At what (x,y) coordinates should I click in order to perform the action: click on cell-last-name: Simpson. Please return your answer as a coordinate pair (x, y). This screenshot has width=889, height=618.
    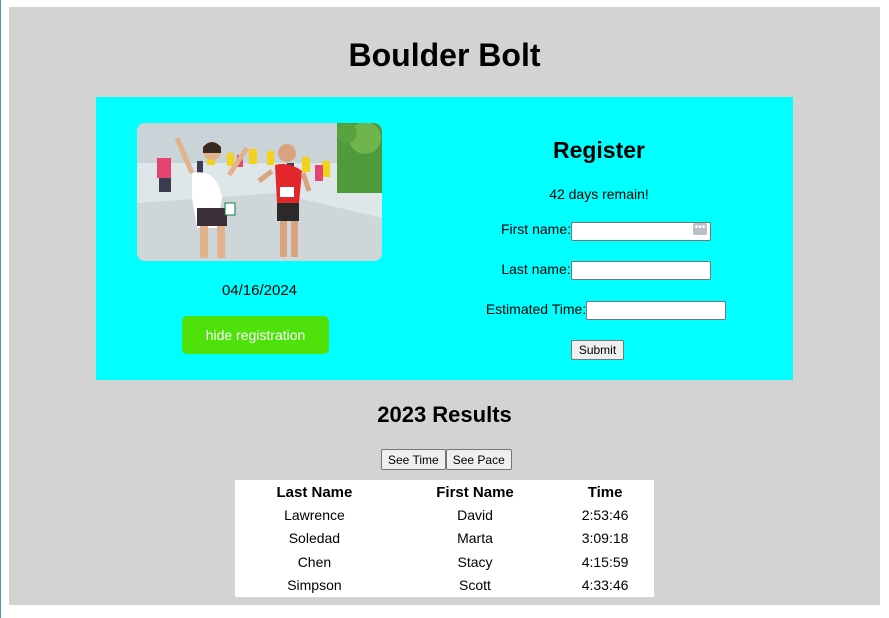
    Looking at the image, I should click on (314, 585).